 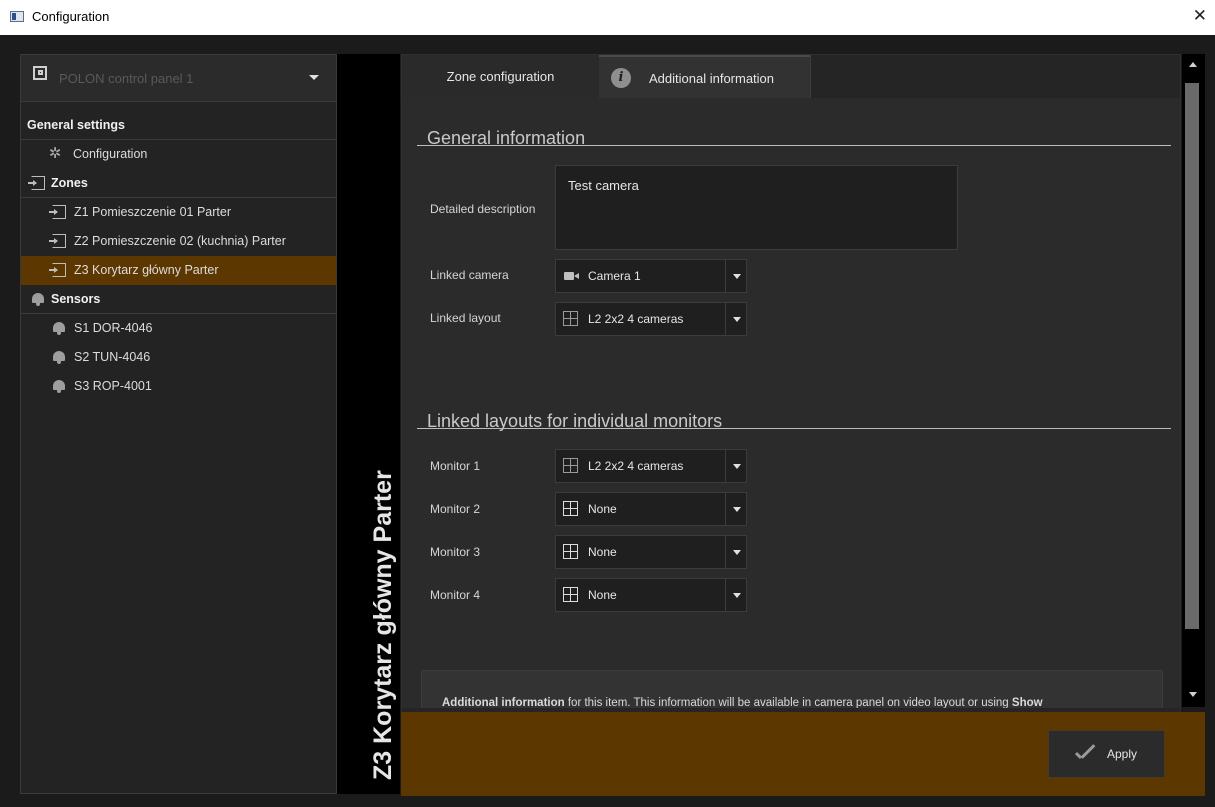 What do you see at coordinates (651, 595) in the screenshot?
I see `monitor-4-select: None` at bounding box center [651, 595].